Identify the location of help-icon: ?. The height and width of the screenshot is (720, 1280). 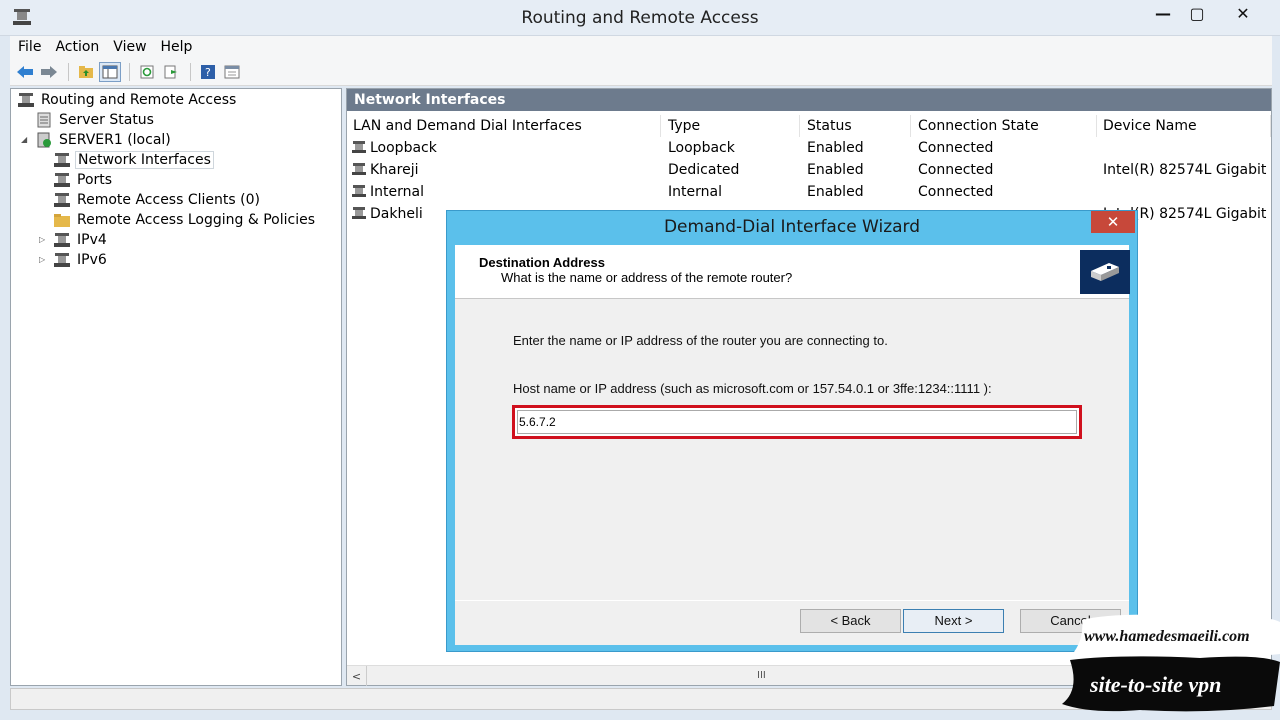
(208, 71).